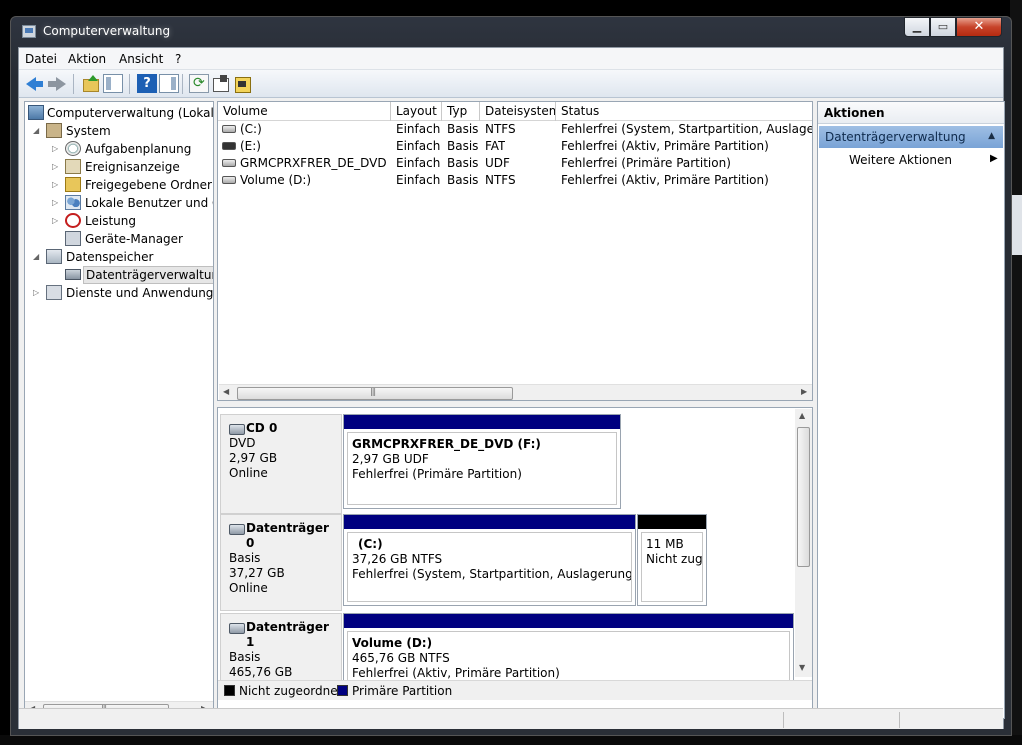 This screenshot has height=745, width=1022. I want to click on refresh-icon, so click(199, 83).